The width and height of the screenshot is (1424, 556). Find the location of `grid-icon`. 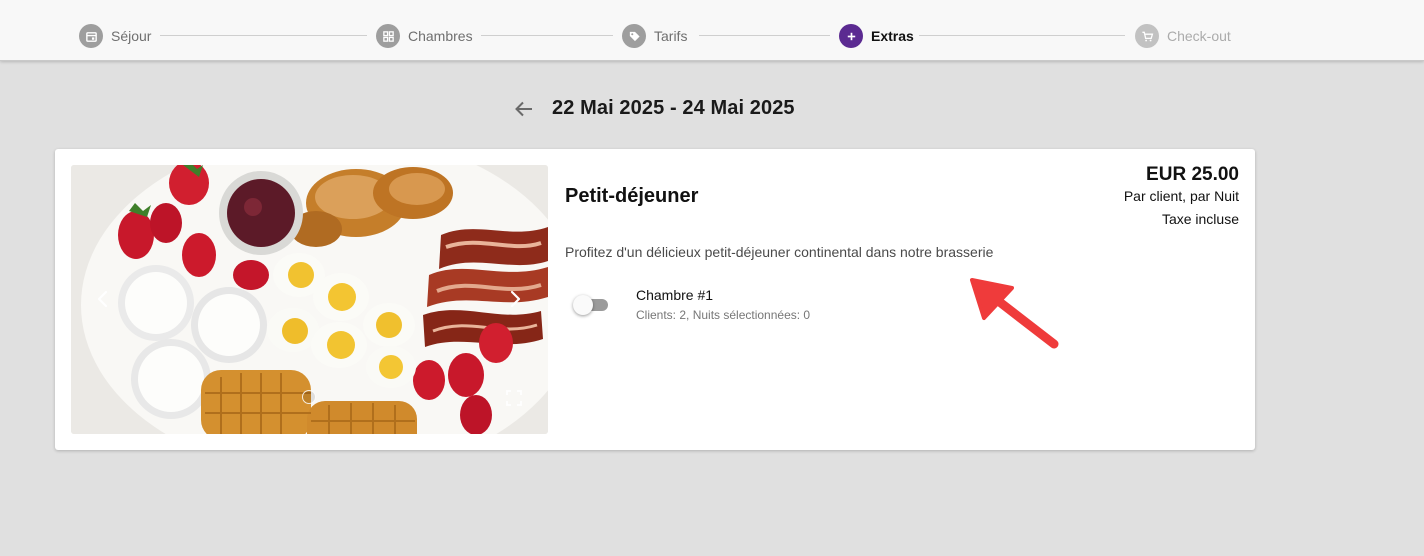

grid-icon is located at coordinates (388, 36).